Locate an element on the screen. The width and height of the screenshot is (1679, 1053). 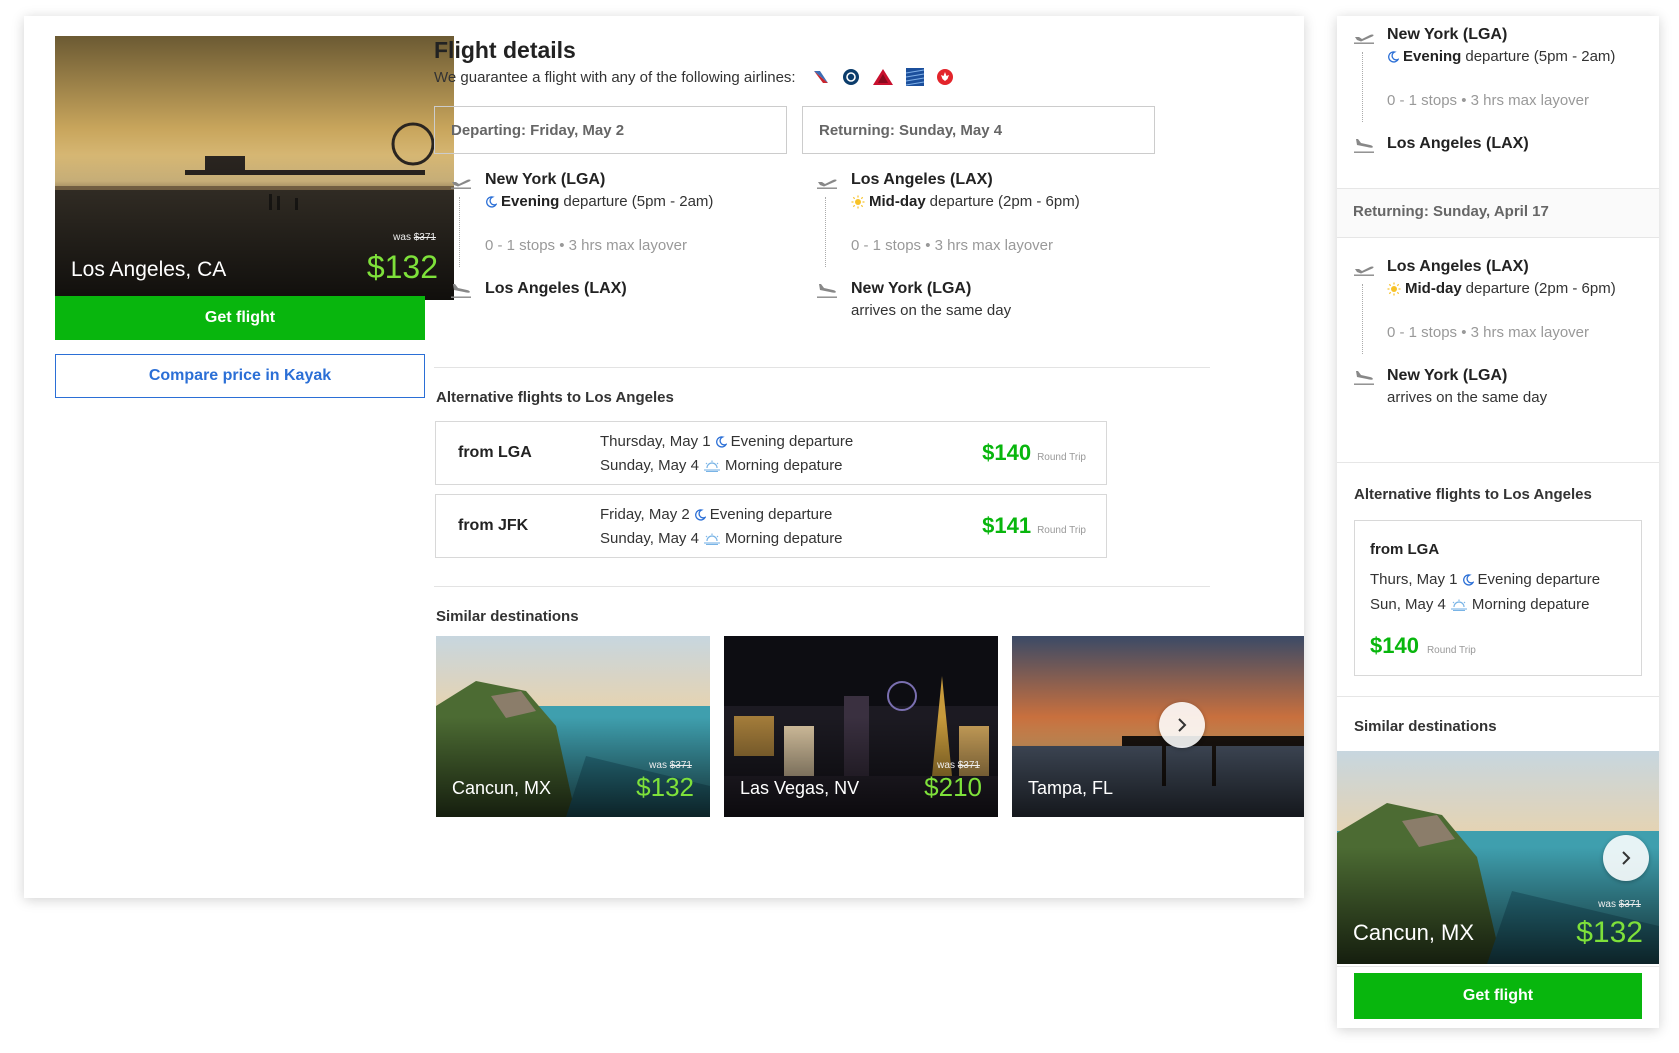
hero-destination-photo: Los Angeles, CA was $371 $132 is located at coordinates (254, 168).